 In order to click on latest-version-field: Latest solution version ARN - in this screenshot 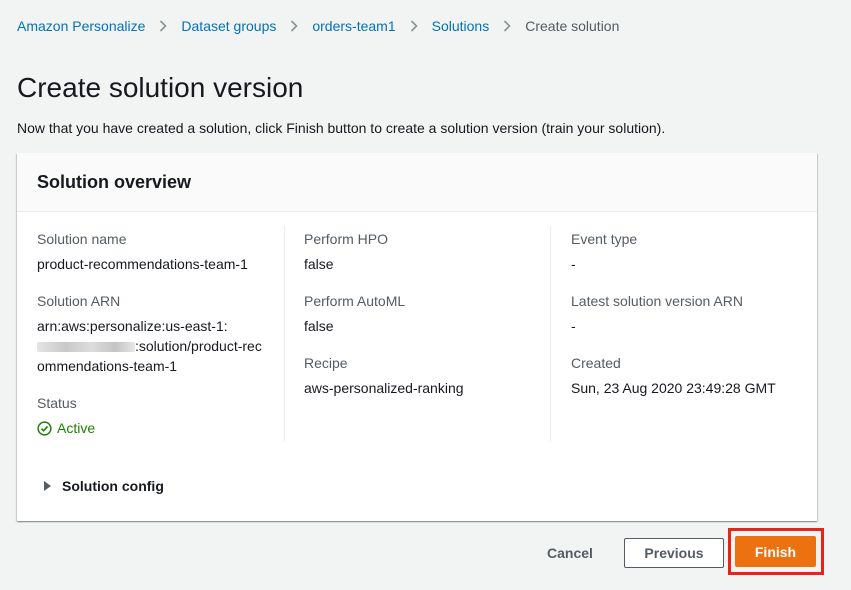, I will do `click(696, 313)`.